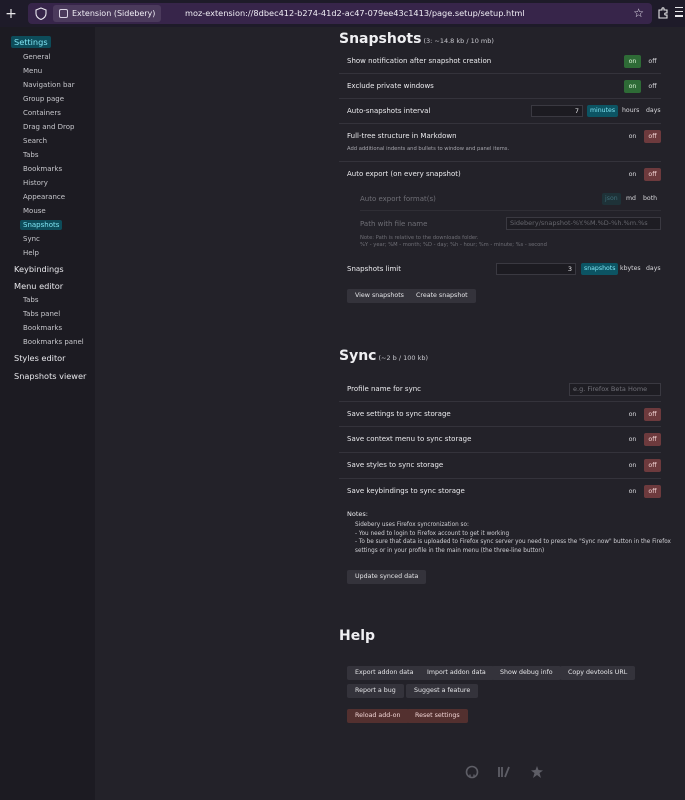 The width and height of the screenshot is (685, 800). What do you see at coordinates (375, 691) in the screenshot?
I see `report-bug-button: Report a bug` at bounding box center [375, 691].